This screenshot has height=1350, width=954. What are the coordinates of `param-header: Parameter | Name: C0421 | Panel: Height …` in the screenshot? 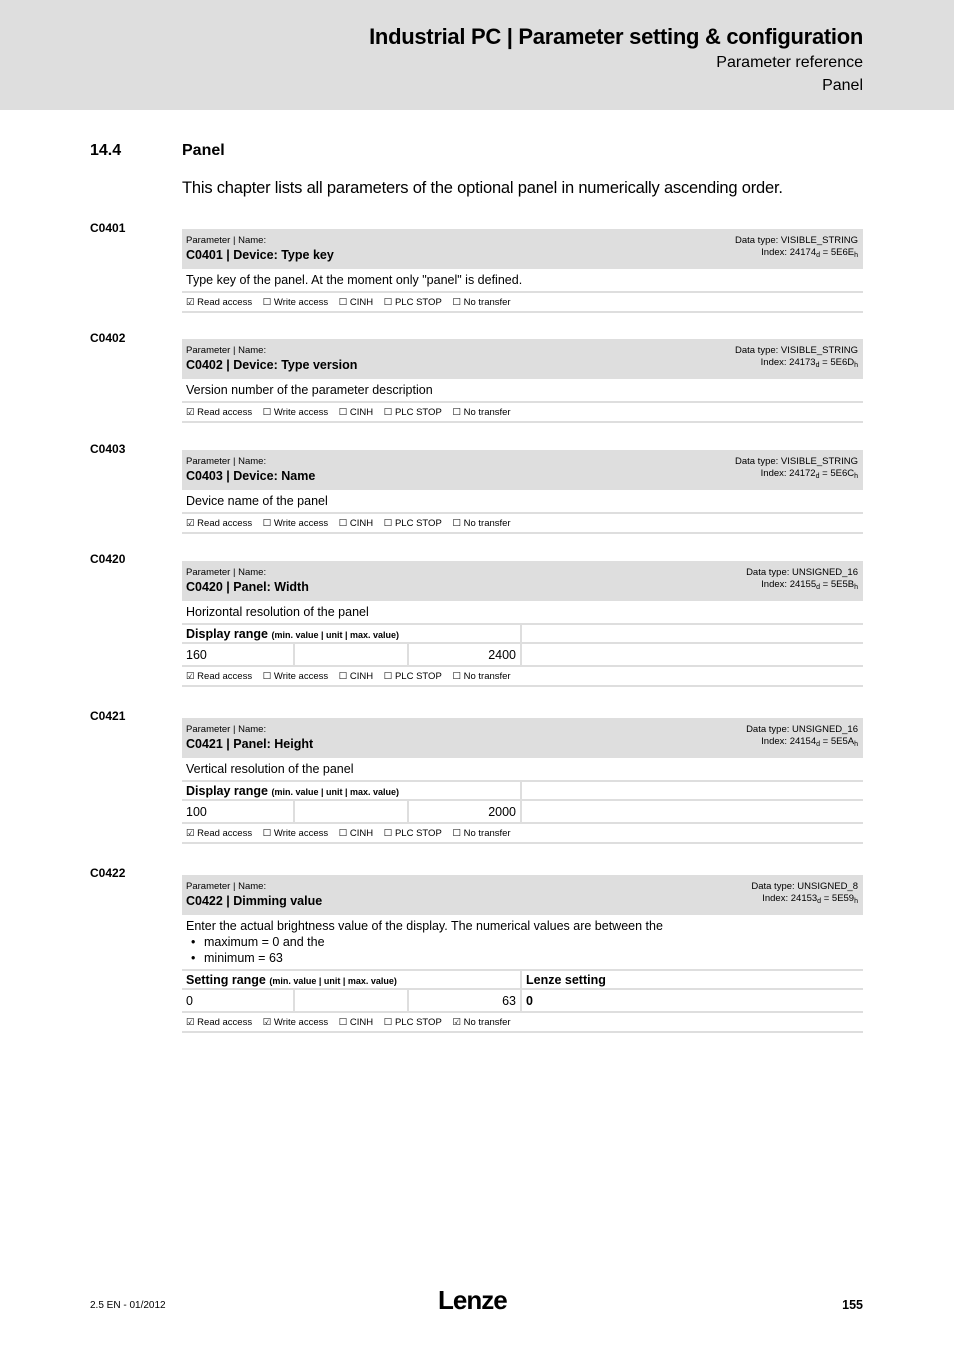 It's located at (522, 738).